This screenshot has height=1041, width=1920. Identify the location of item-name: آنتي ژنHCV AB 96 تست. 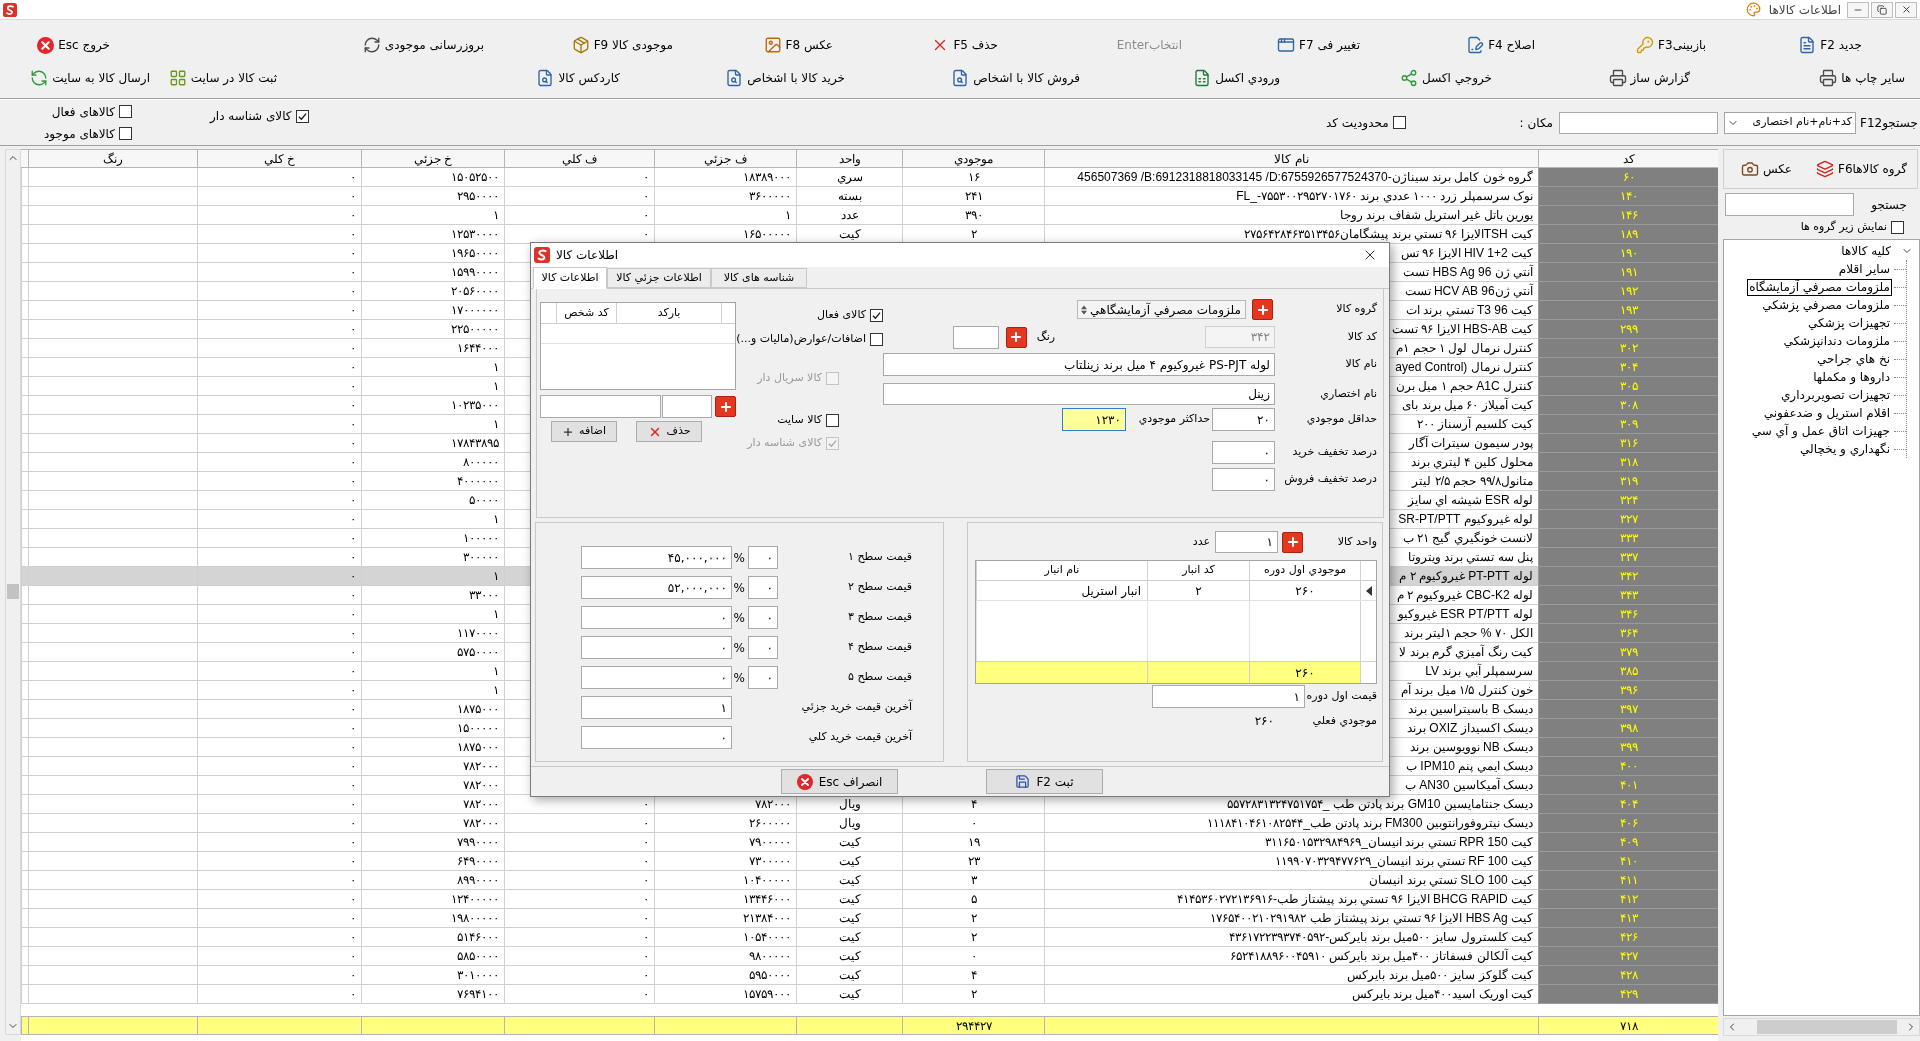
(1468, 291).